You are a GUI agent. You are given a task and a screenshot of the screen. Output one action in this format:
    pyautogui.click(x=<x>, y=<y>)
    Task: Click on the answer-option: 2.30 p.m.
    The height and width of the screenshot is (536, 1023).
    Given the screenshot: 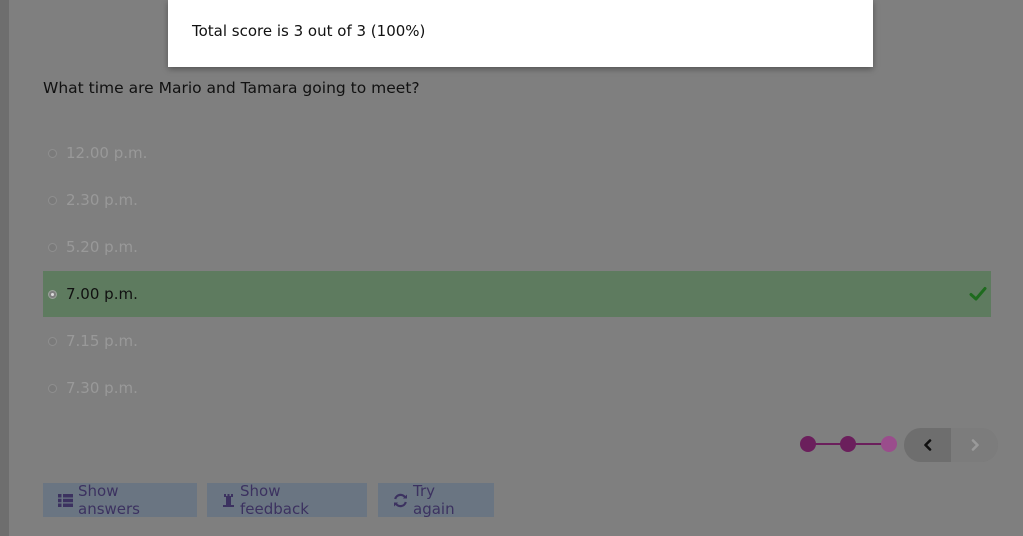 What is the action you would take?
    pyautogui.click(x=517, y=200)
    